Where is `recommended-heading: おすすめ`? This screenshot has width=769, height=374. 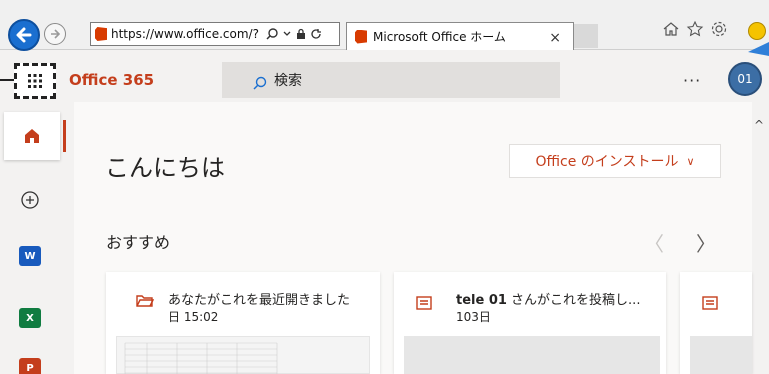
recommended-heading: おすすめ is located at coordinates (138, 242).